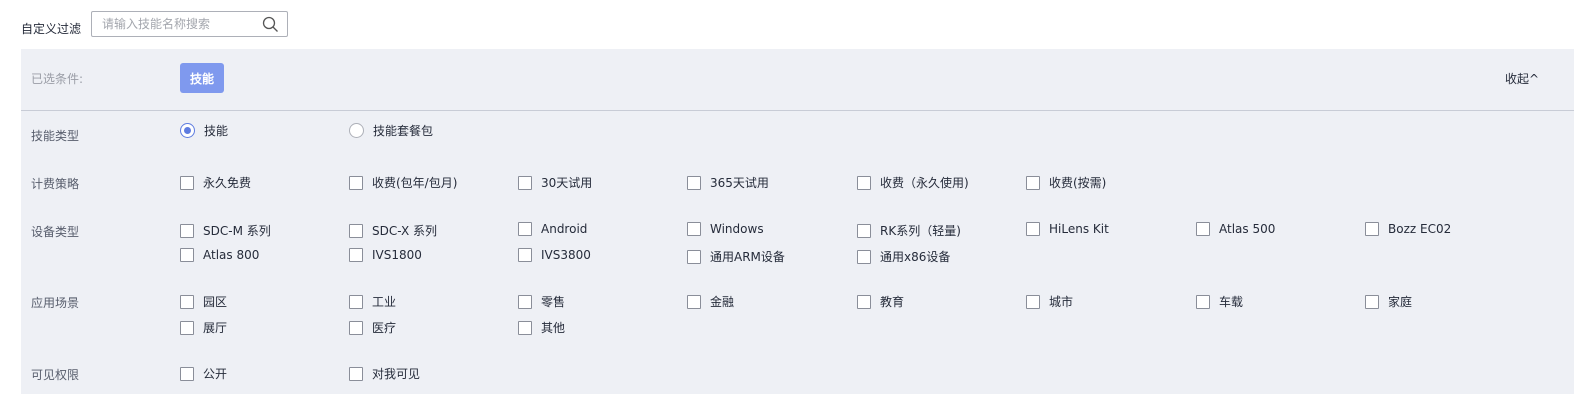  Describe the element at coordinates (403, 131) in the screenshot. I see `radio-label: 技能套餐包` at that location.